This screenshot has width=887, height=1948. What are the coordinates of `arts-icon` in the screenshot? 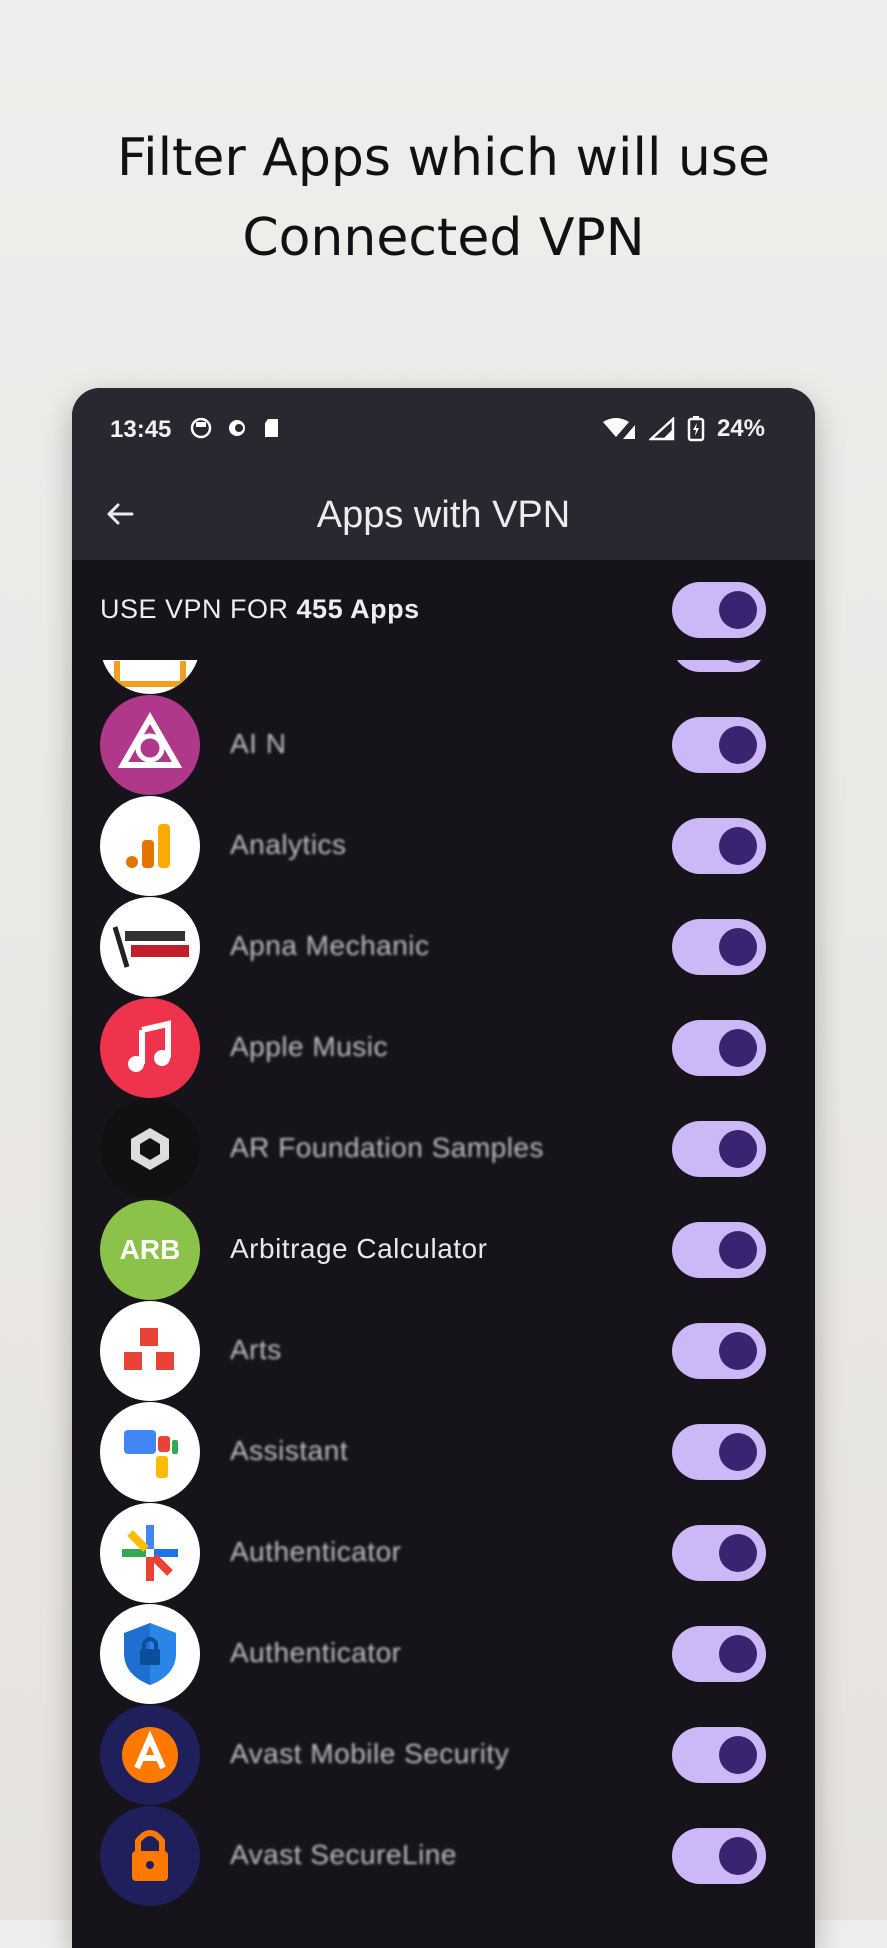 It's located at (150, 1351).